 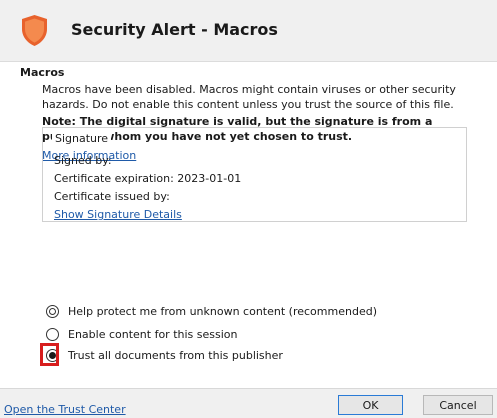 I want to click on cancel-button: Cancel, so click(x=458, y=405).